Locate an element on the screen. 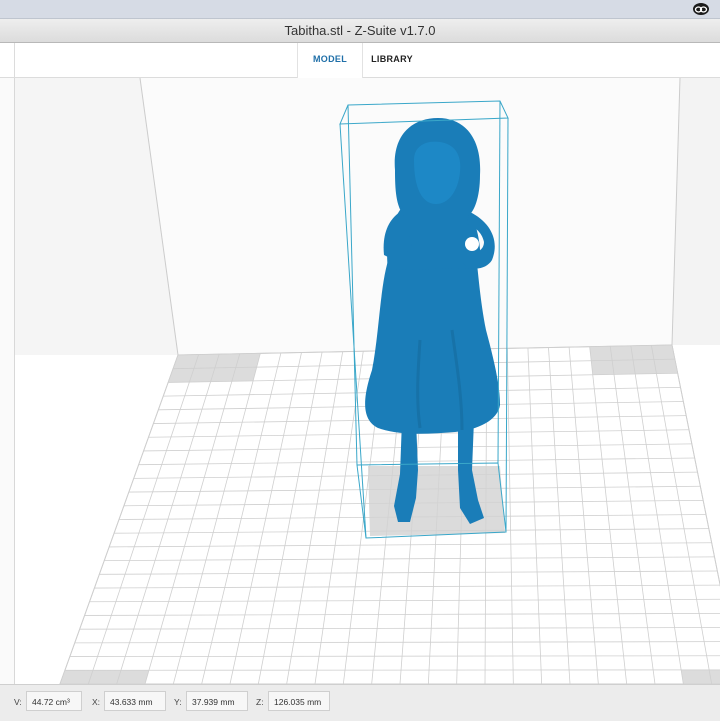 The height and width of the screenshot is (721, 720). y-label: Y: is located at coordinates (178, 702).